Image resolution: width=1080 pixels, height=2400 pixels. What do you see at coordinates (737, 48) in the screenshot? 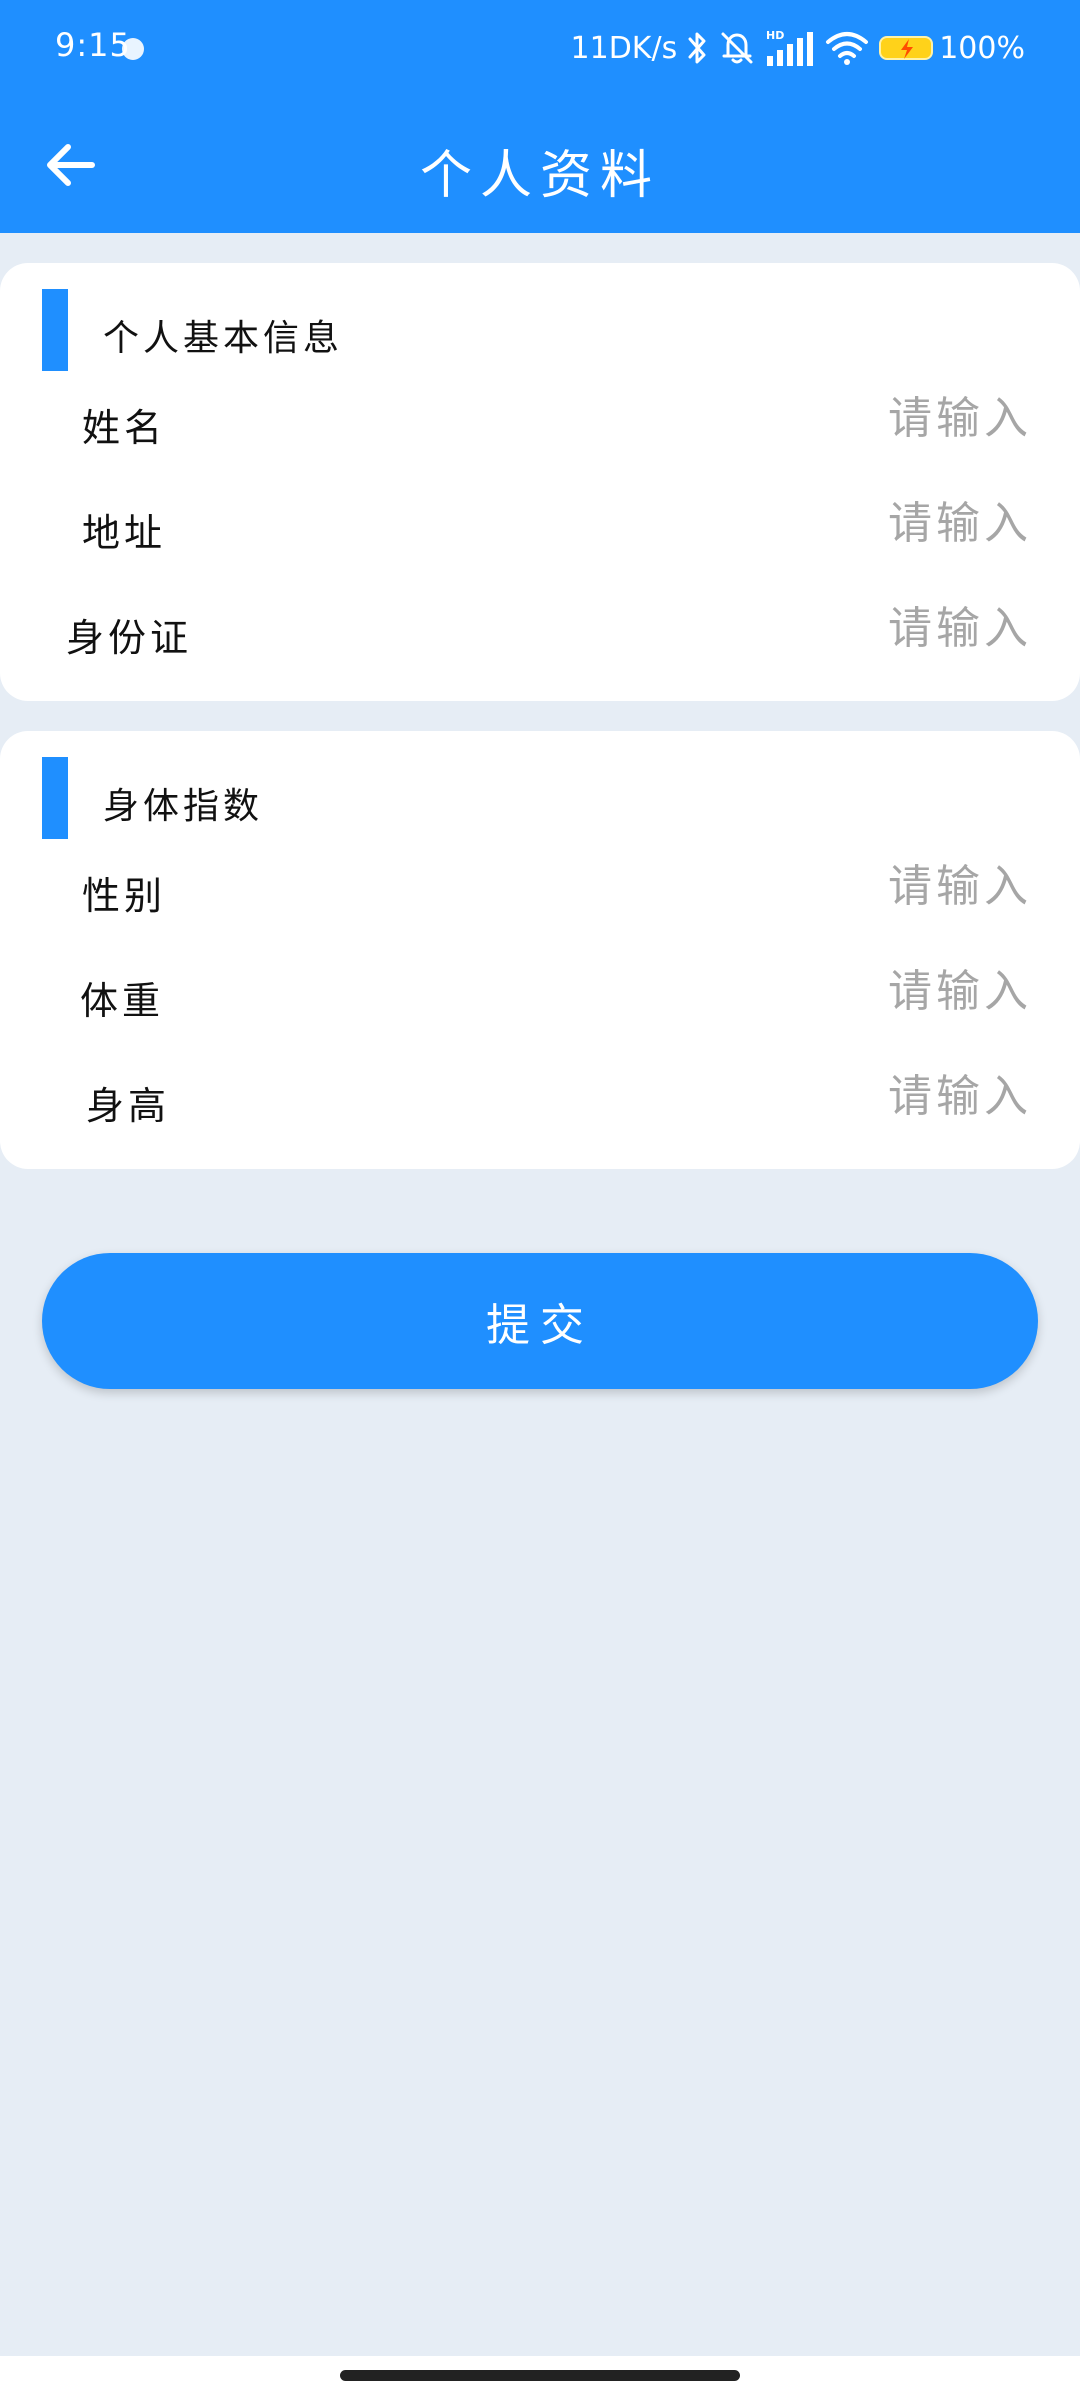
I see `bell-off-icon` at bounding box center [737, 48].